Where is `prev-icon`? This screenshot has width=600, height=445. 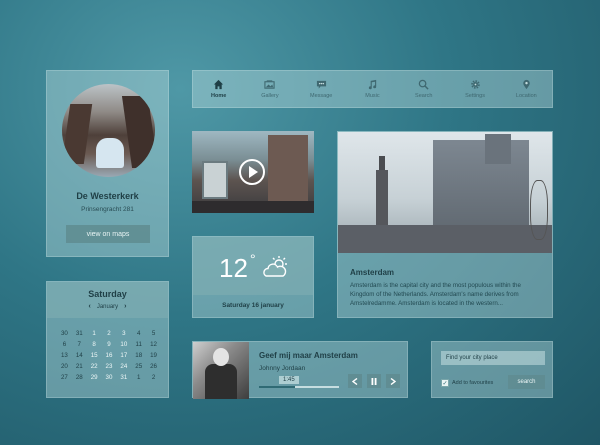 prev-icon is located at coordinates (355, 381).